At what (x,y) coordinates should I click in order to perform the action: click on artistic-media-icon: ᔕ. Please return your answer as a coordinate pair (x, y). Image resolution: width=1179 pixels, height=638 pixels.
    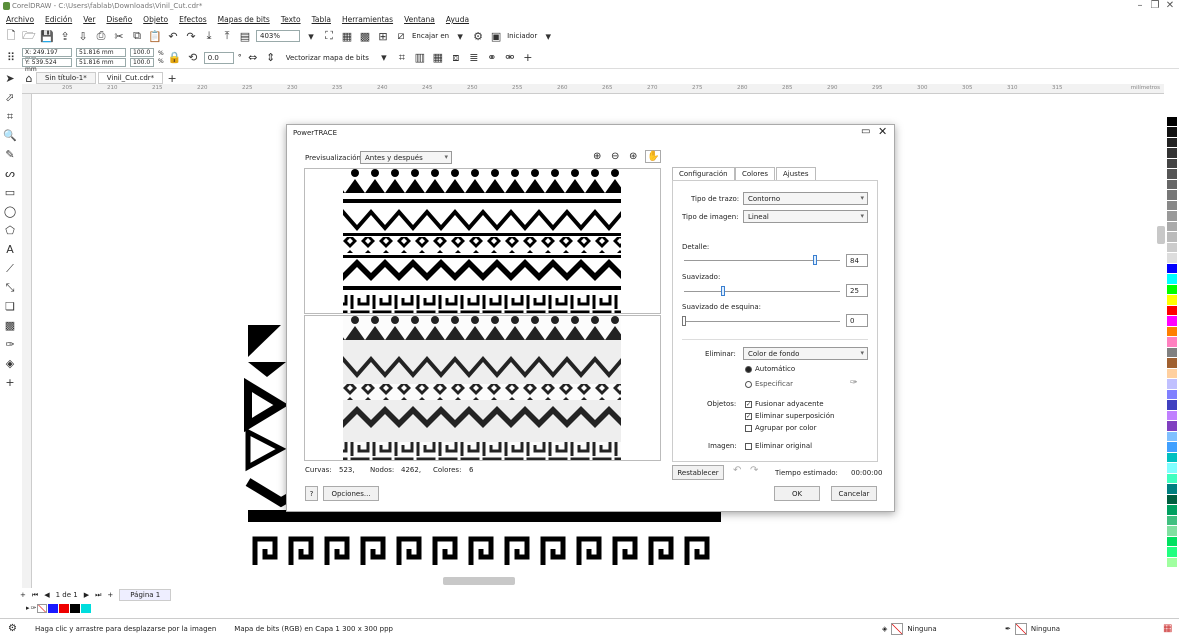
    Looking at the image, I should click on (10, 176).